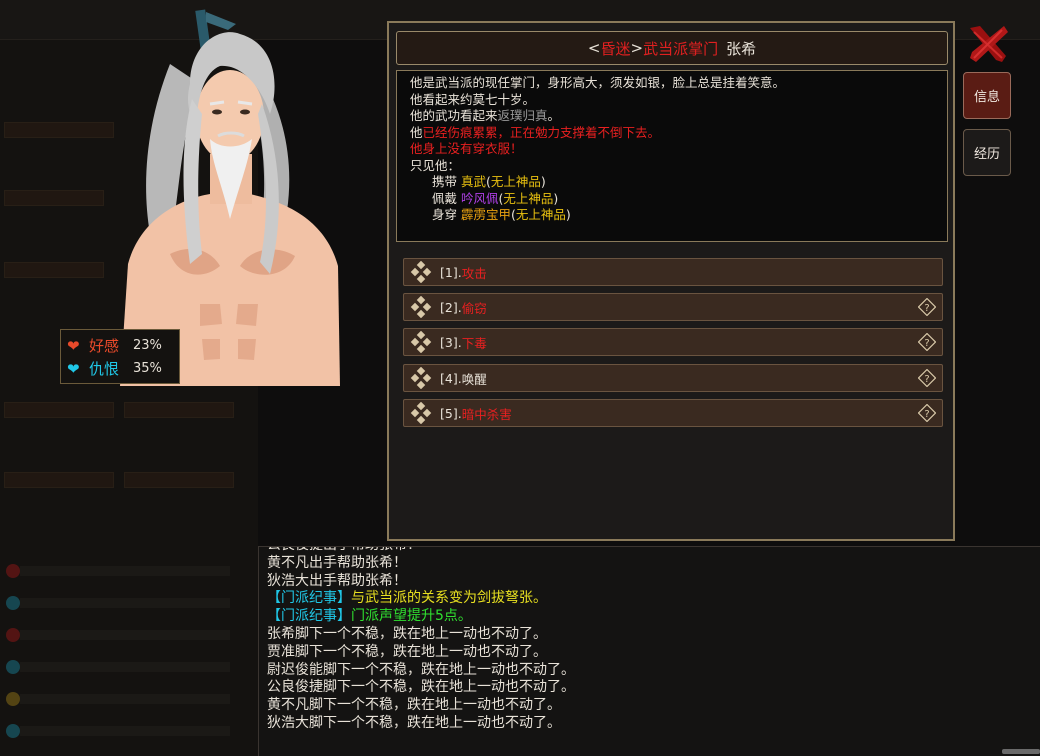 The height and width of the screenshot is (756, 1040). I want to click on log-text: 门派声望提升5点。, so click(411, 616).